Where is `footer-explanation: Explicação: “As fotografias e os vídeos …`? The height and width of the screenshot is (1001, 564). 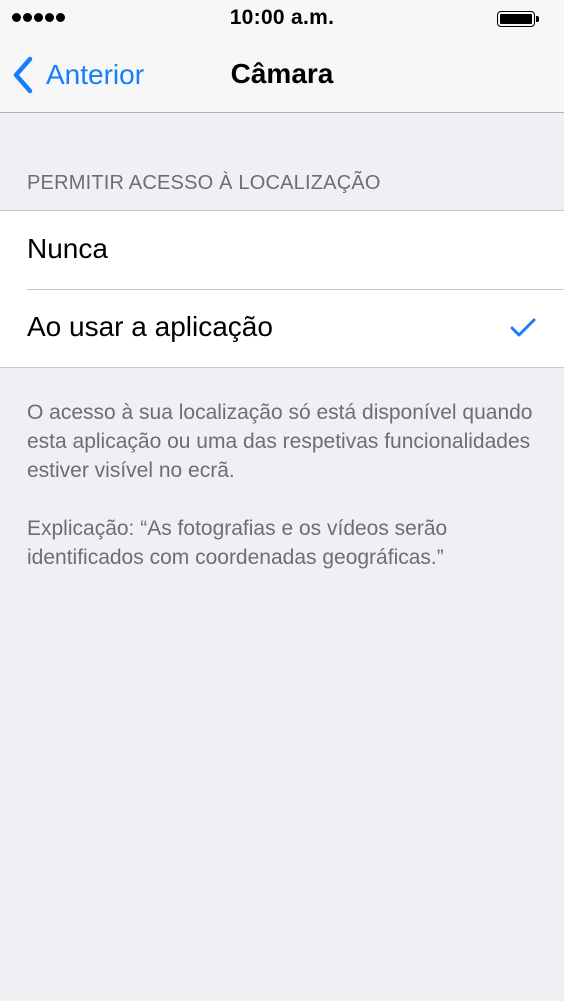
footer-explanation: Explicação: “As fotografias e os vídeos … is located at coordinates (237, 543).